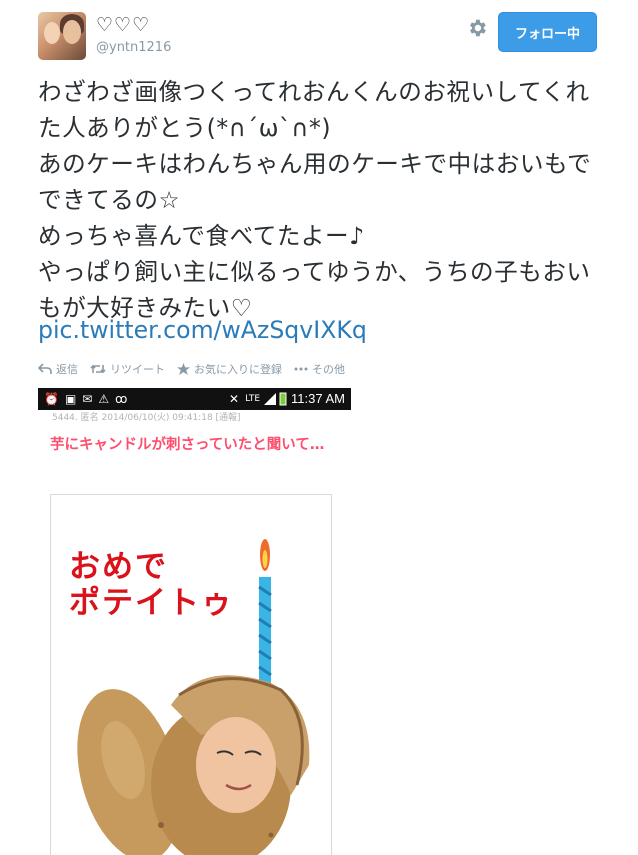 The image size is (638, 855). I want to click on network-label: LTE, so click(253, 398).